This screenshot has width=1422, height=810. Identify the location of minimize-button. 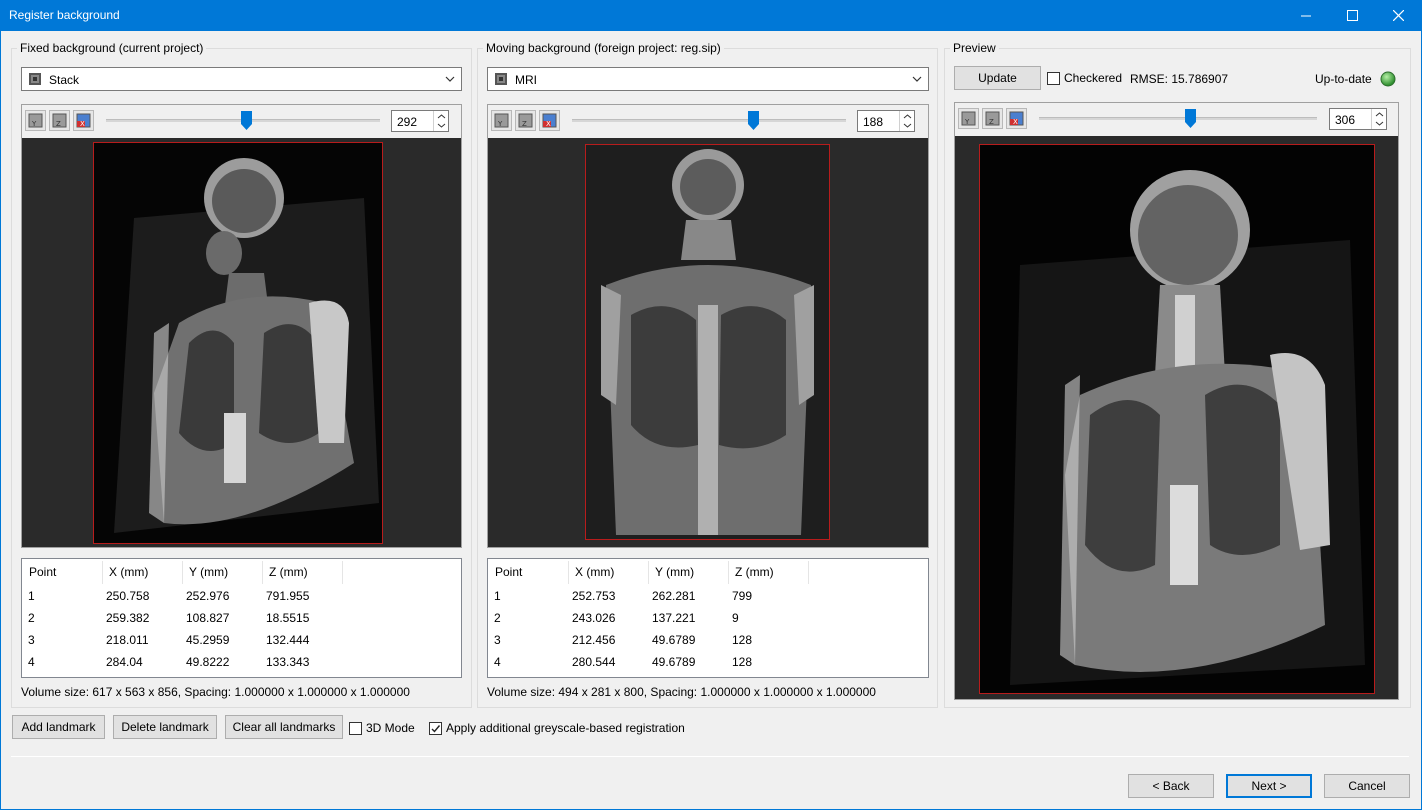
(1306, 15).